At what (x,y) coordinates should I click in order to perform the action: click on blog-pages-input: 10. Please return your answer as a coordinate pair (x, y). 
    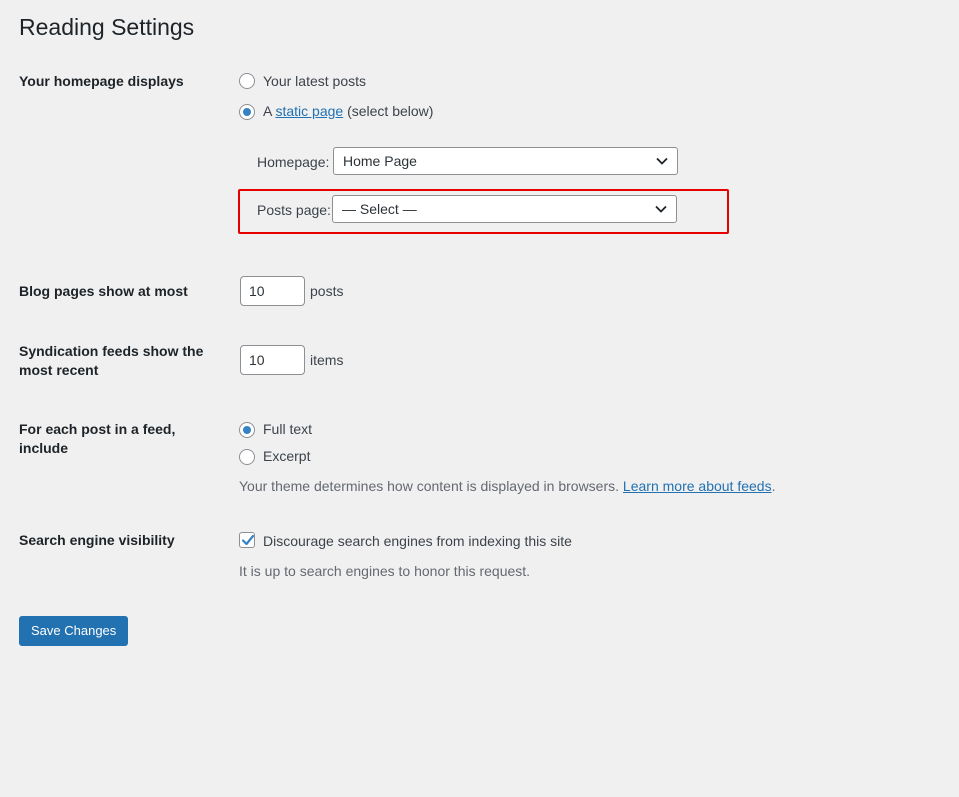
    Looking at the image, I should click on (272, 291).